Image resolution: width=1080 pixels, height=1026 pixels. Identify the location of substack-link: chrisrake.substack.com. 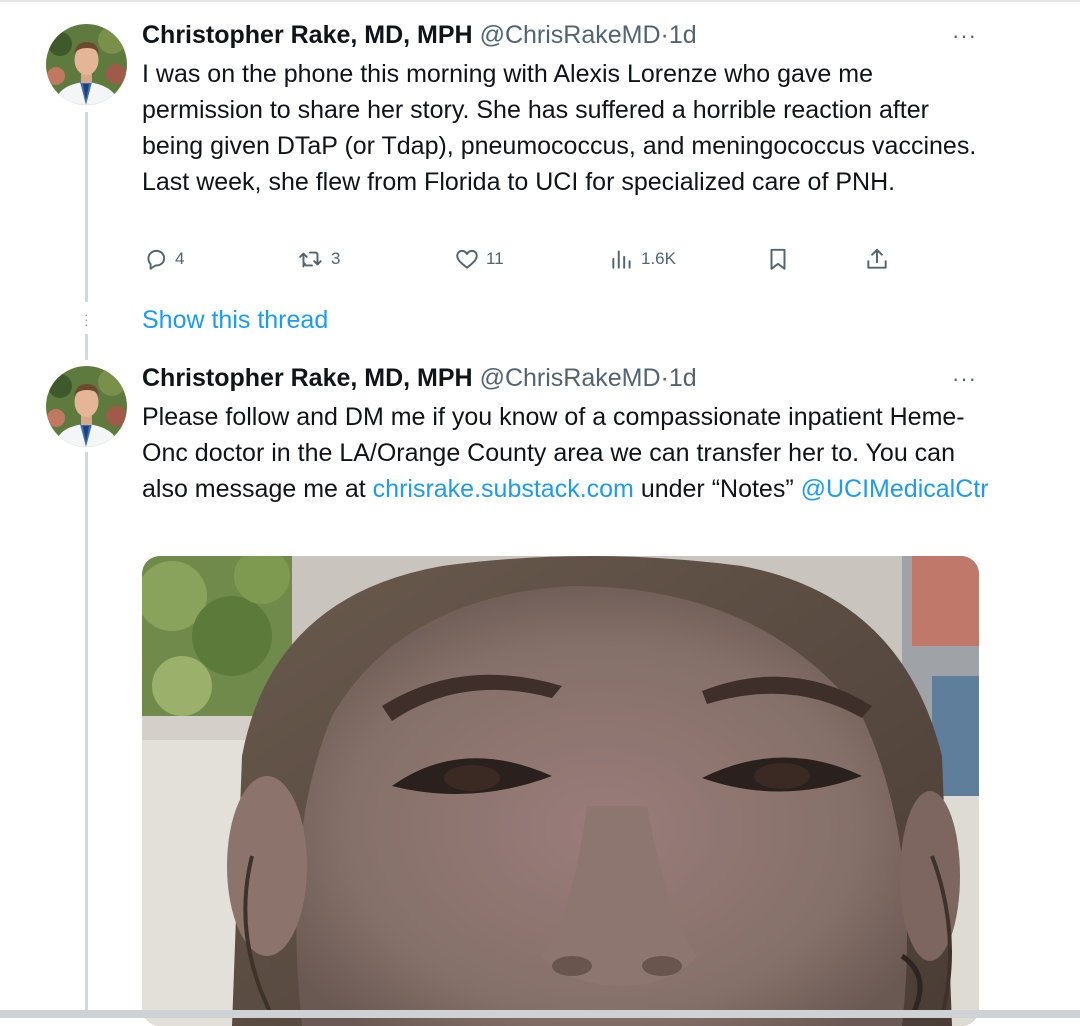
(503, 489).